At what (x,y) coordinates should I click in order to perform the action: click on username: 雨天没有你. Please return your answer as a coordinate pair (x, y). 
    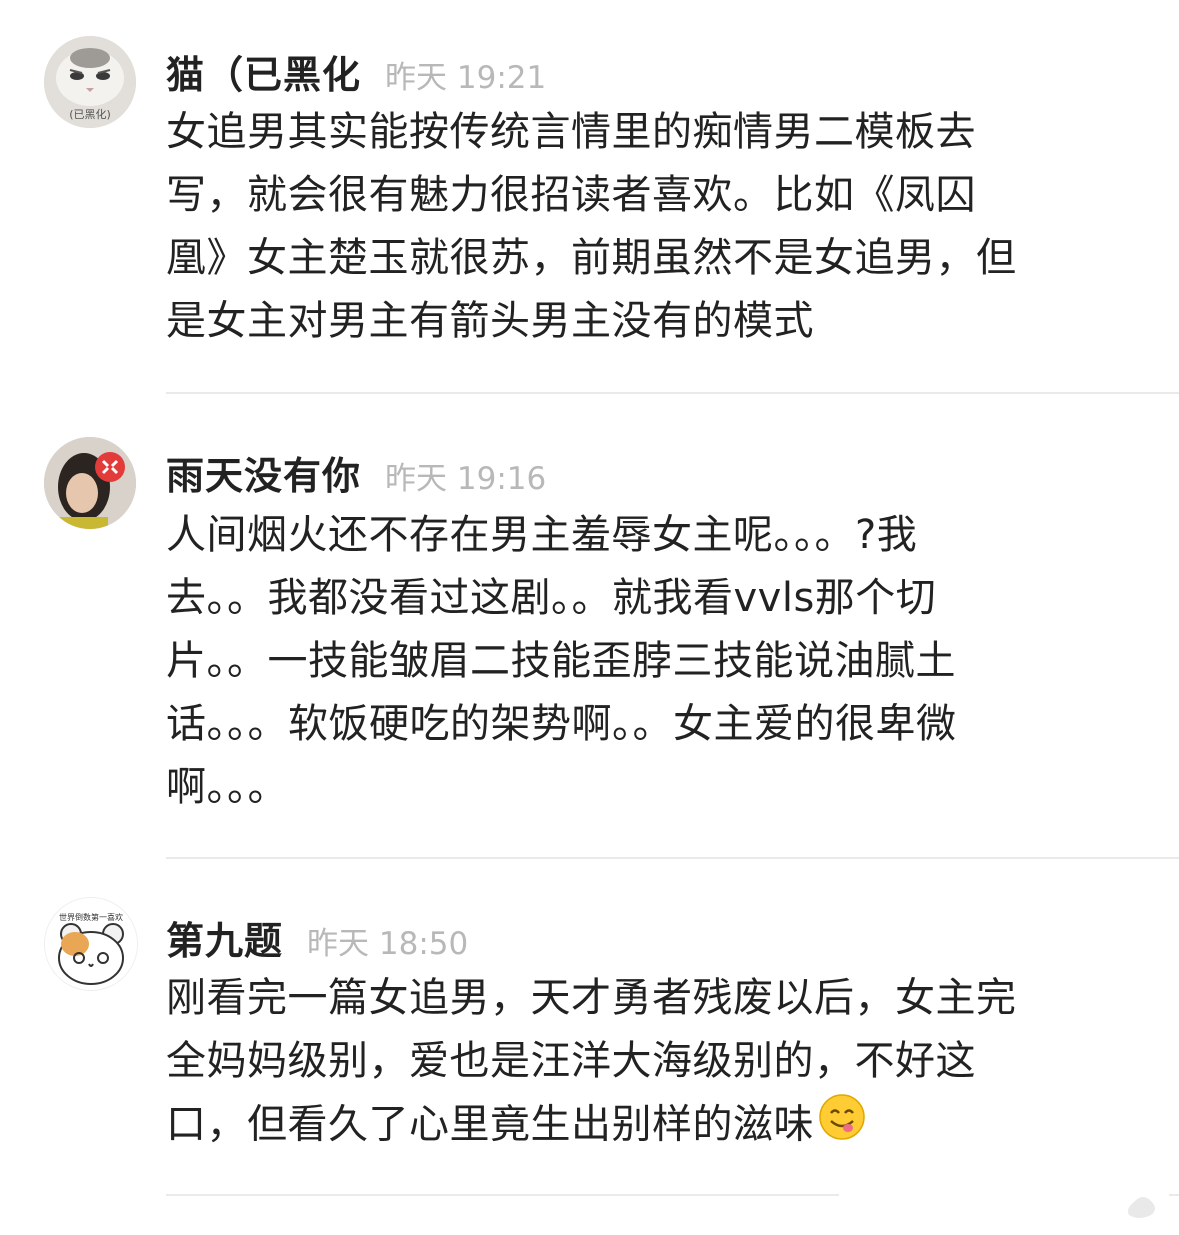
    Looking at the image, I should click on (263, 472).